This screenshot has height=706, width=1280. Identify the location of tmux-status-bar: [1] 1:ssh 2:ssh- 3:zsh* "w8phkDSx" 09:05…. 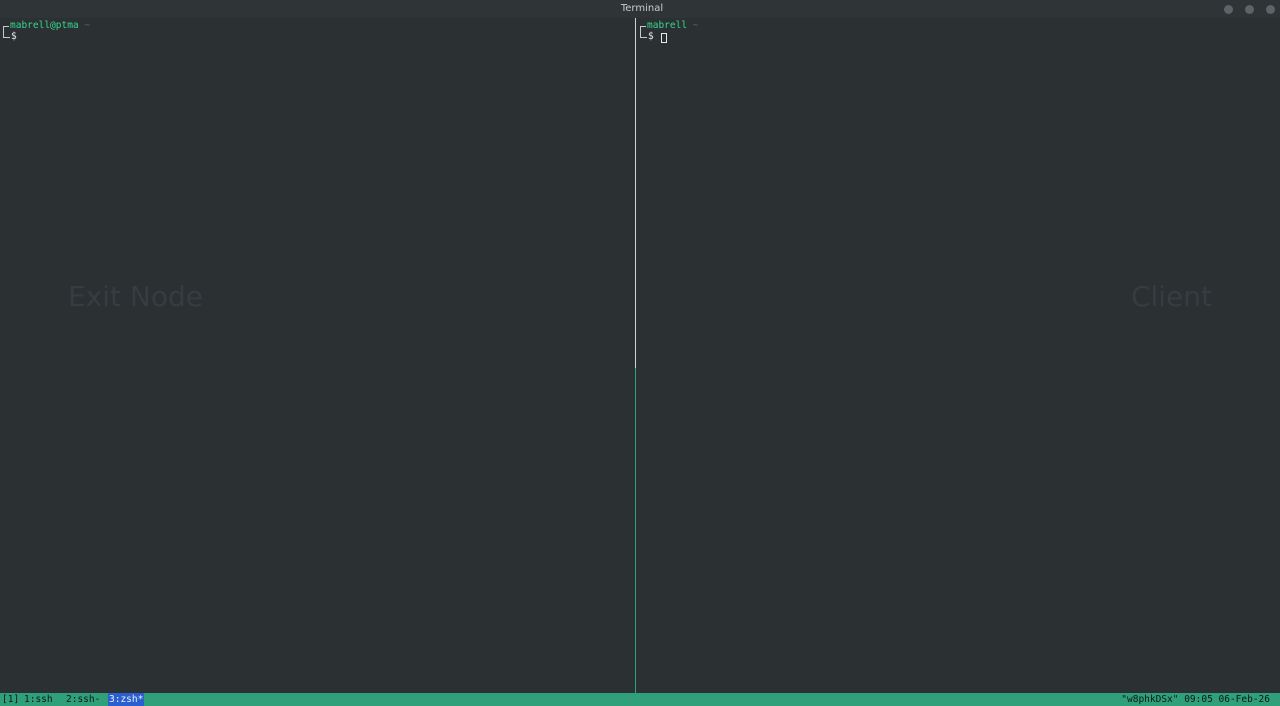
(640, 699).